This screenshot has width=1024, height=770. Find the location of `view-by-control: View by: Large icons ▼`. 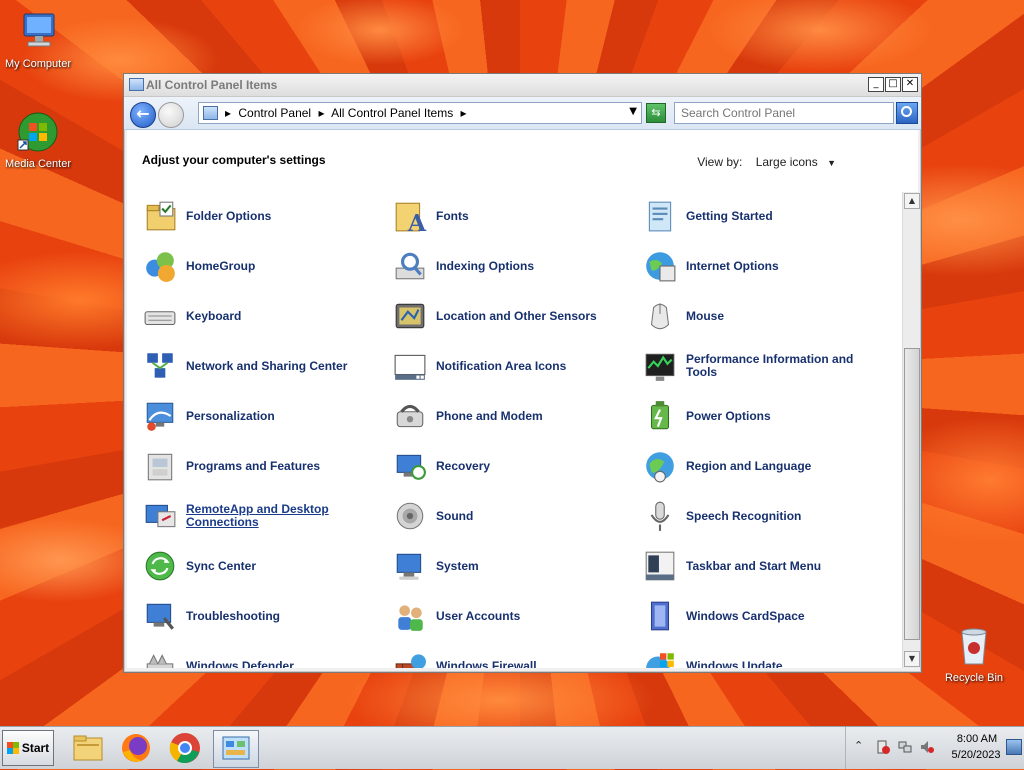

view-by-control: View by: Large icons ▼ is located at coordinates (766, 162).